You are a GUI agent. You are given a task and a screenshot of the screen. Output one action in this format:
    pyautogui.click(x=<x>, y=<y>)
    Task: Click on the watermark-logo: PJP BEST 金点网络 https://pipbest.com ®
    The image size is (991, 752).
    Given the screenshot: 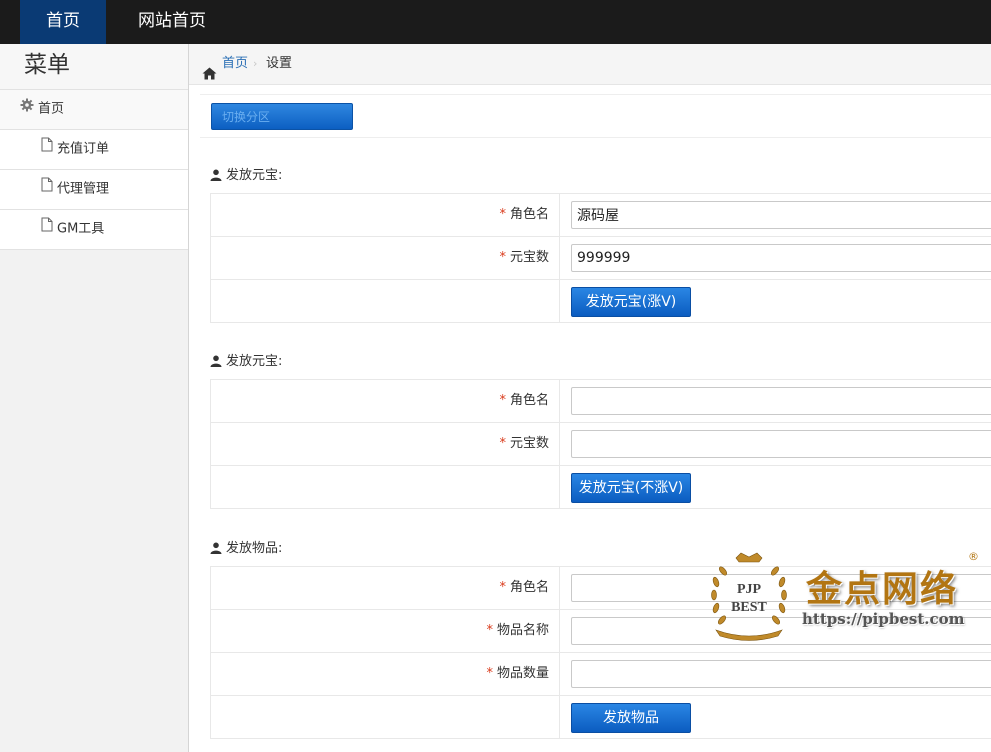 What is the action you would take?
    pyautogui.click(x=847, y=598)
    